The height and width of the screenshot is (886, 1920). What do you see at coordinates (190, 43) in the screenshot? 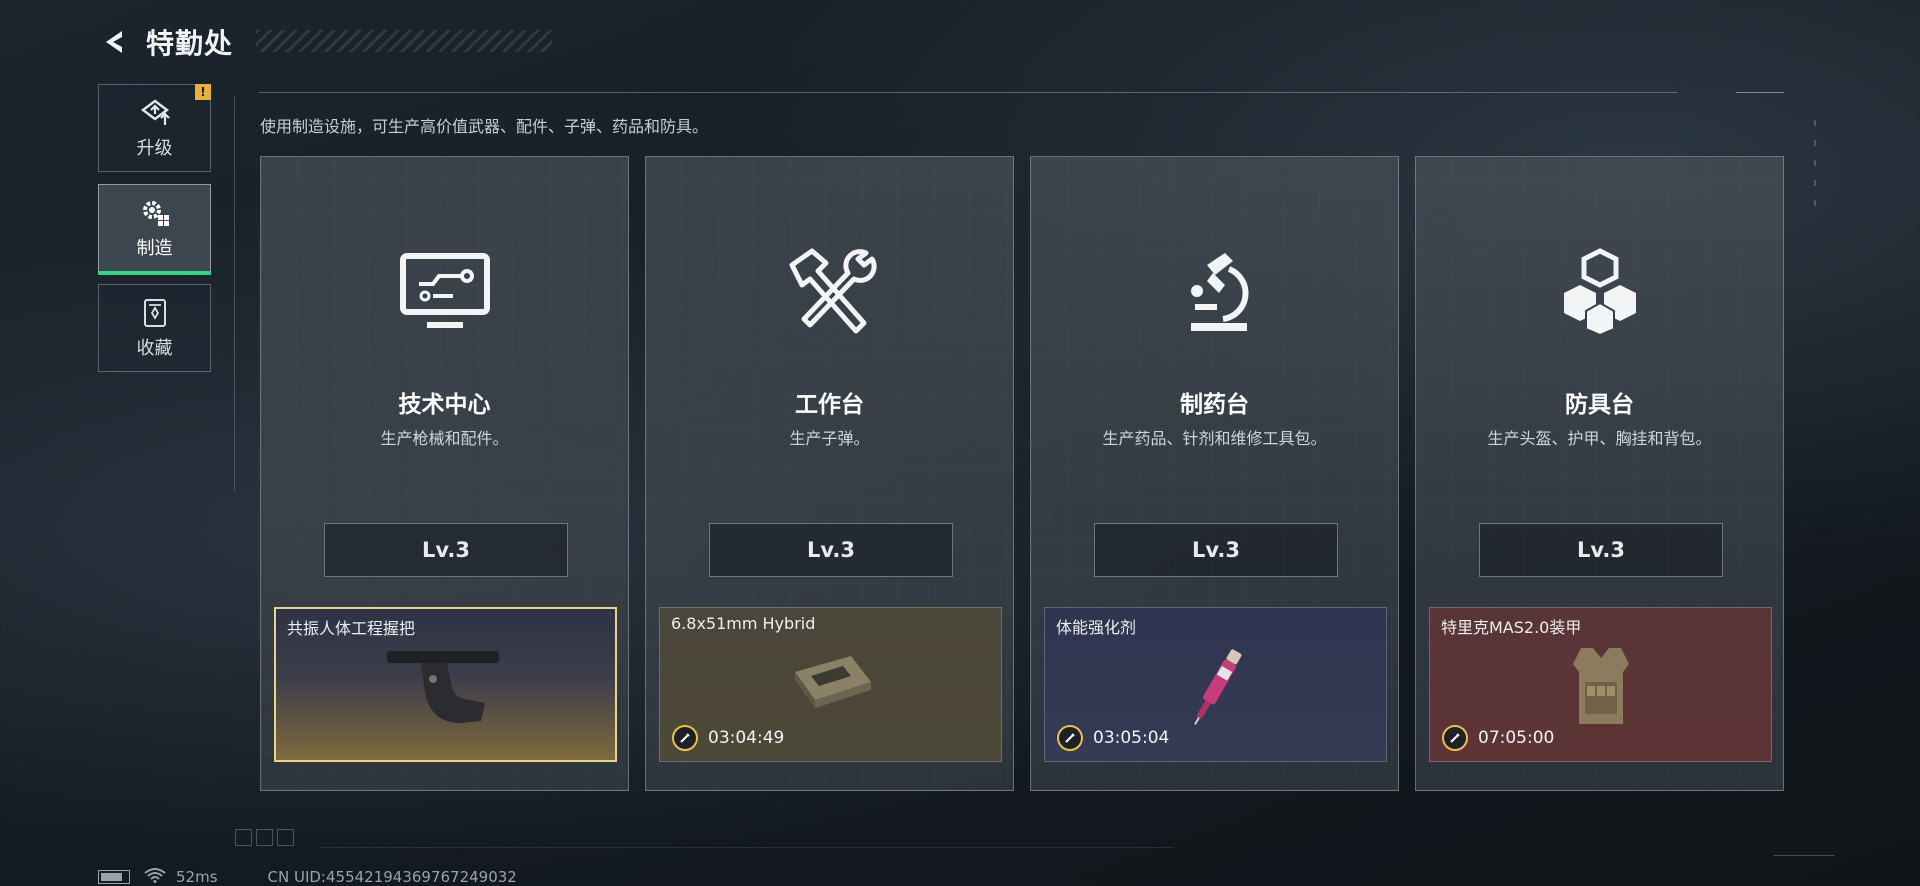
I see `page-title: 特勤处` at bounding box center [190, 43].